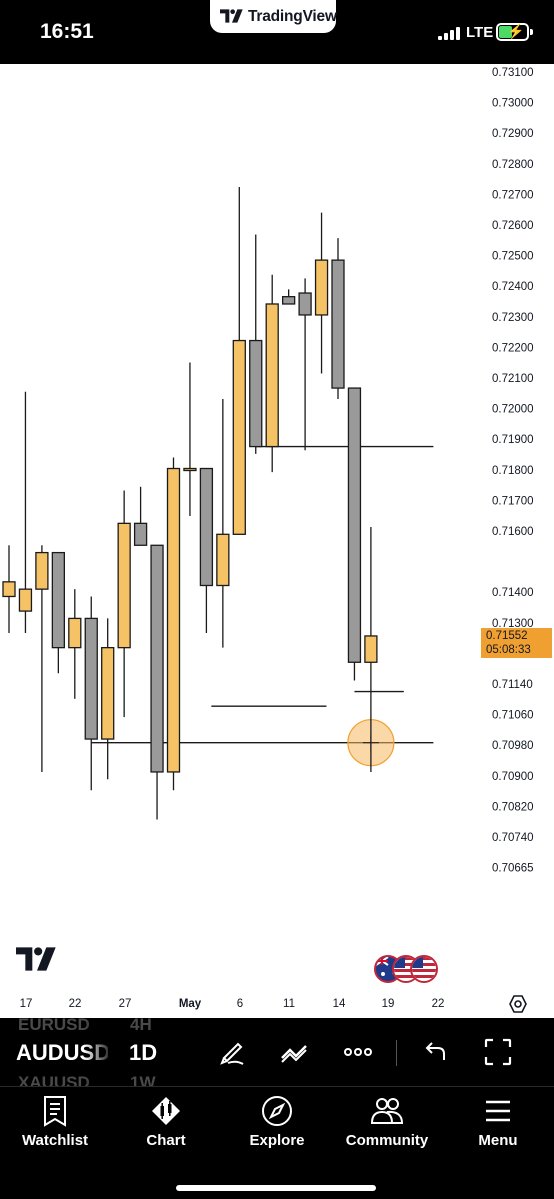 Image resolution: width=554 pixels, height=1199 pixels. Describe the element at coordinates (513, 410) in the screenshot. I see `y-tick-label: 0.72000` at that location.